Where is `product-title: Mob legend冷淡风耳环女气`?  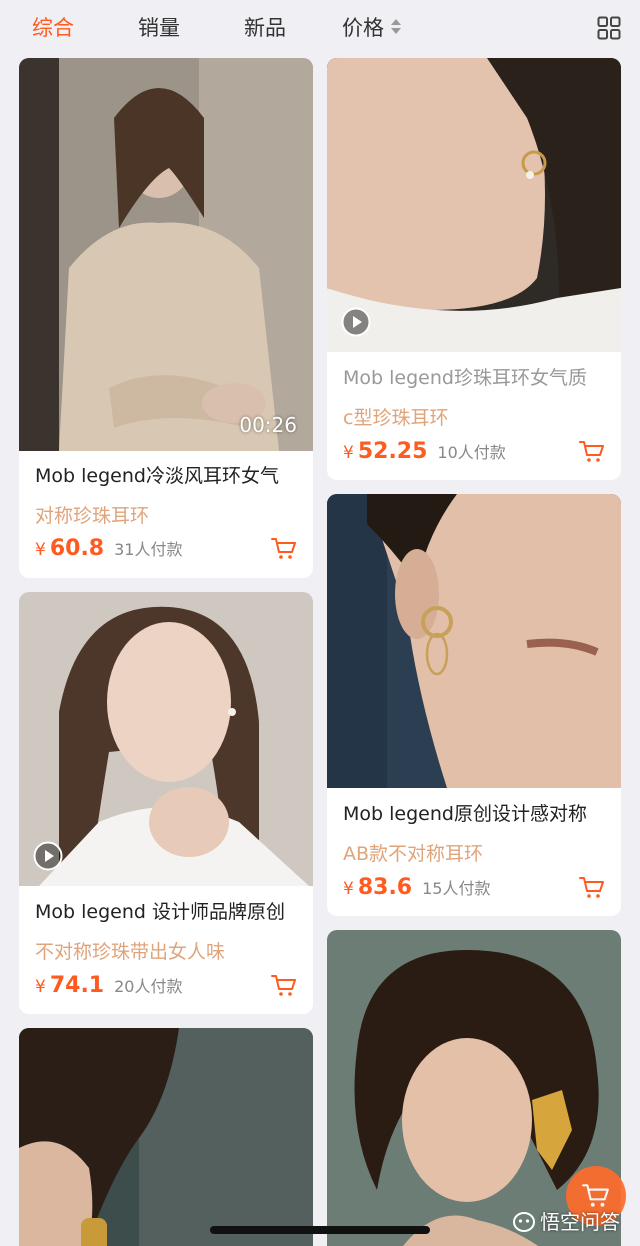
product-title: Mob legend冷淡风耳环女气 is located at coordinates (157, 476).